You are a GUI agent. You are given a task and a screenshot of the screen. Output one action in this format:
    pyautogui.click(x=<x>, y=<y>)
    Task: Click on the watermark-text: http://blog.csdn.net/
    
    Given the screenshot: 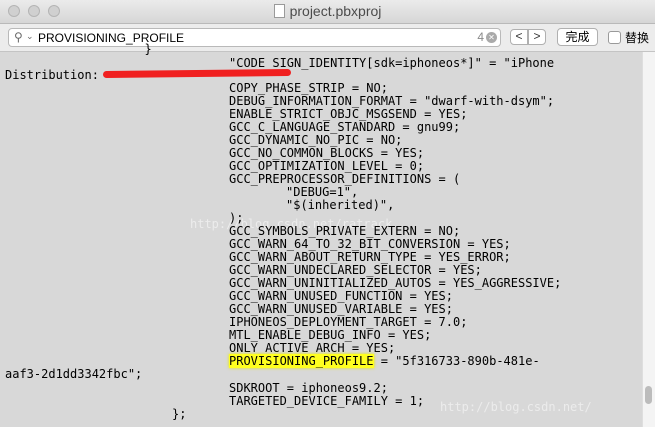 What is the action you would take?
    pyautogui.click(x=516, y=407)
    